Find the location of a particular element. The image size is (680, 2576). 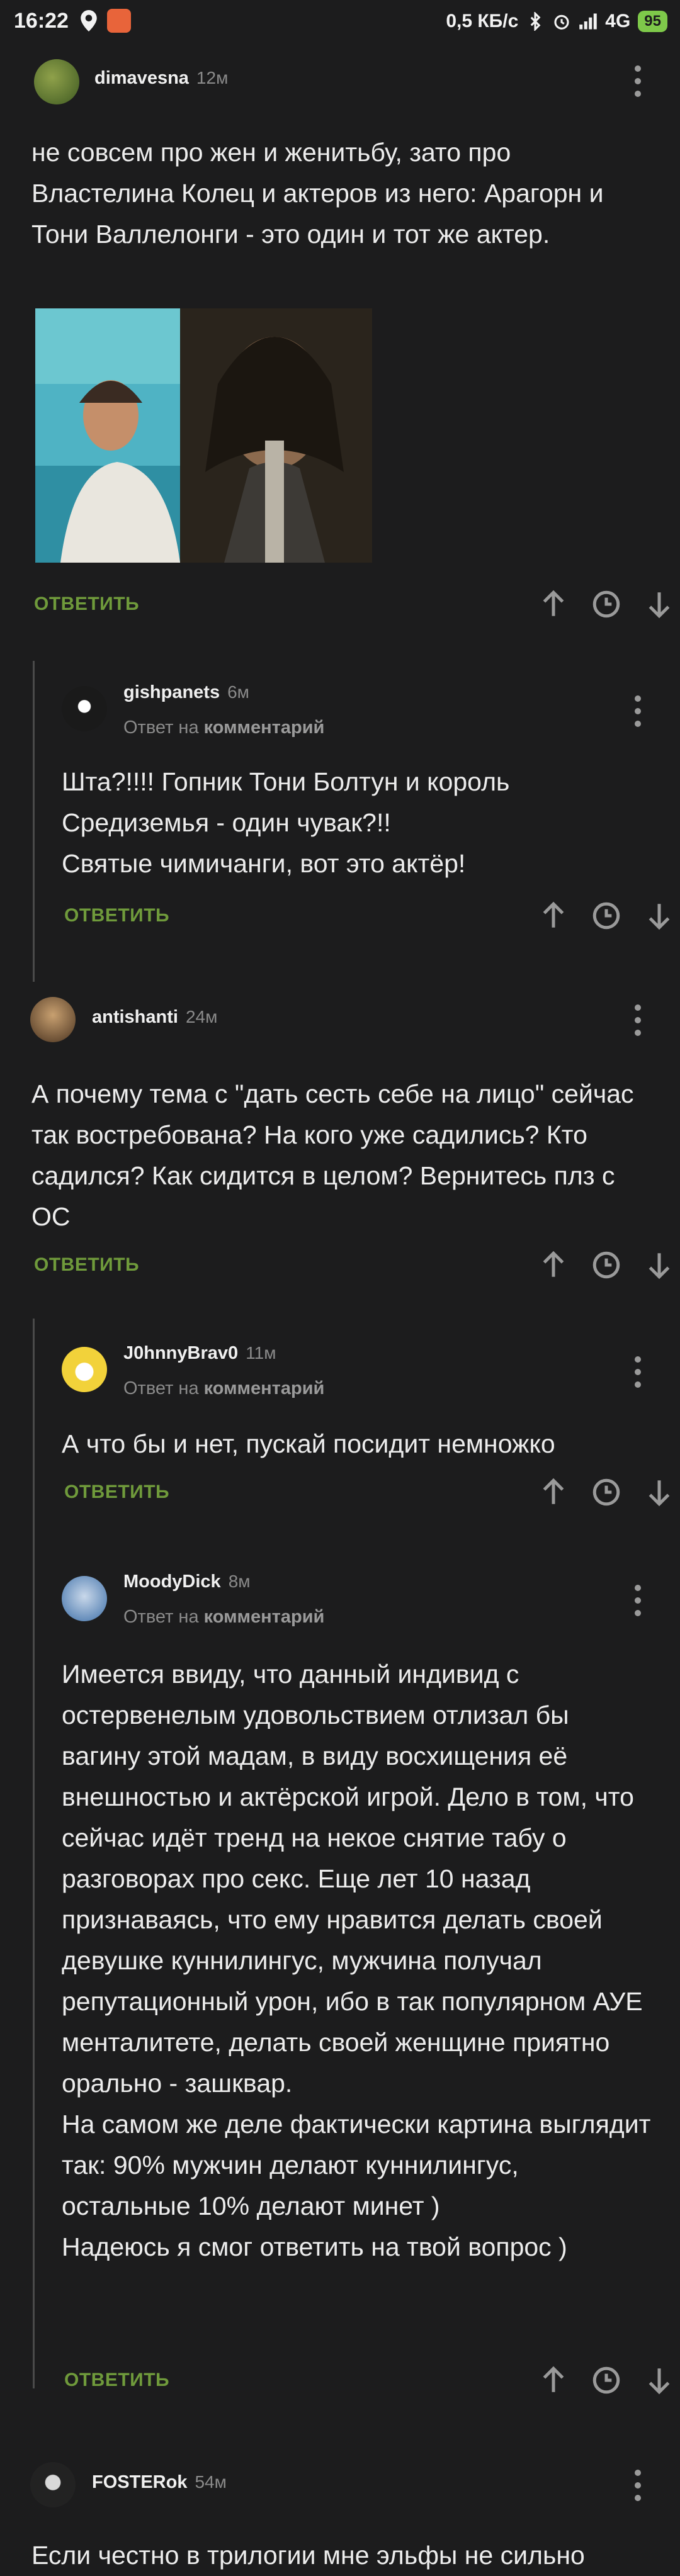

comment-author: gishpanets 6м is located at coordinates (186, 692).